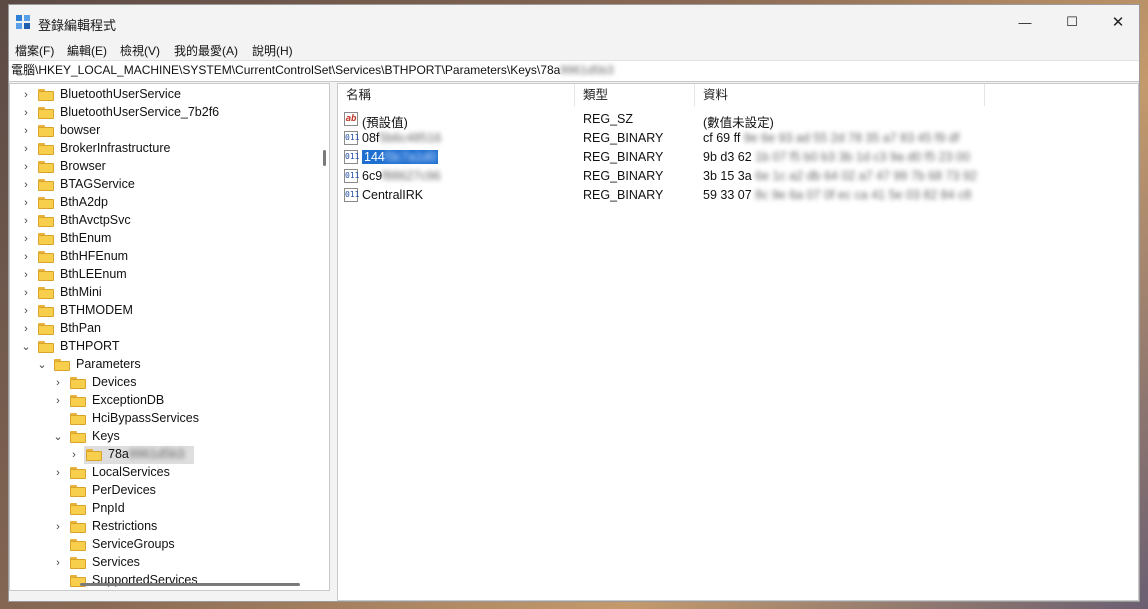  What do you see at coordinates (864, 176) in the screenshot?
I see `value-data-blurred: 6e 1c a2 db 64 02 a7 47 99 7b 68 73 92` at bounding box center [864, 176].